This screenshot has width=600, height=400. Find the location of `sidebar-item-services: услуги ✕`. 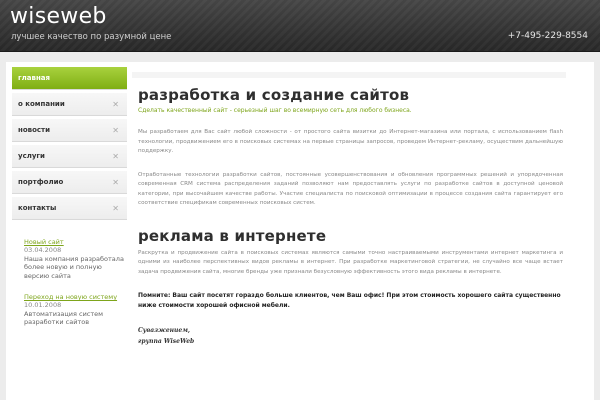

sidebar-item-services: услуги ✕ is located at coordinates (69, 156).